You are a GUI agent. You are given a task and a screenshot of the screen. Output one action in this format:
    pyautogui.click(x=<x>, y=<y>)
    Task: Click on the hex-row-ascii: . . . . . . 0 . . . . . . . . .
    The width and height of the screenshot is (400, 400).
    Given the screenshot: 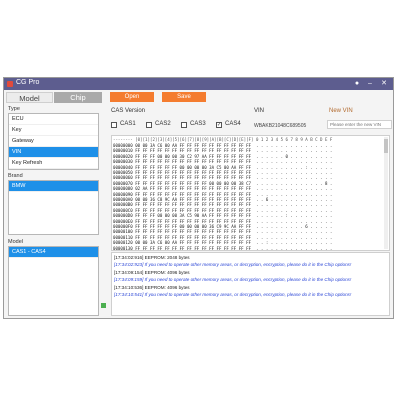 What is the action you would take?
    pyautogui.click(x=294, y=156)
    